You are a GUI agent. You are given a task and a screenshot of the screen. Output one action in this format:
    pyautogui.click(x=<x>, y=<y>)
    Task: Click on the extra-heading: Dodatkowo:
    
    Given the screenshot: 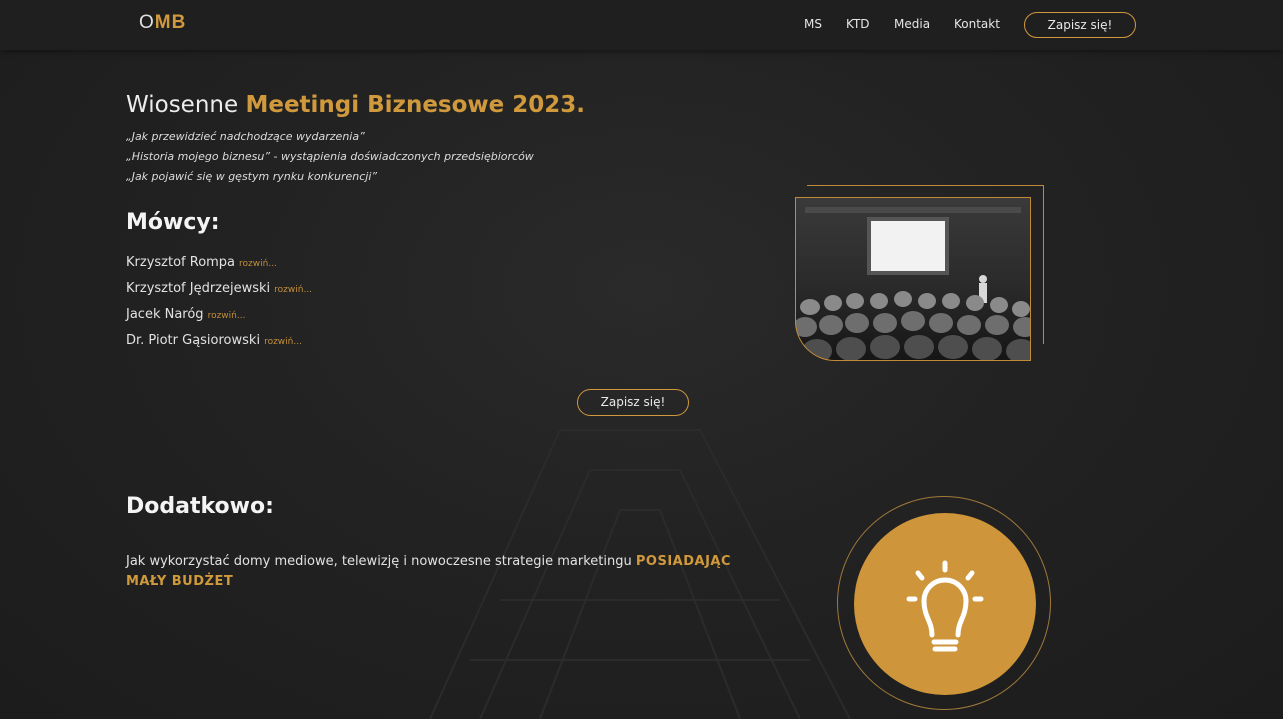 What is the action you would take?
    pyautogui.click(x=200, y=506)
    